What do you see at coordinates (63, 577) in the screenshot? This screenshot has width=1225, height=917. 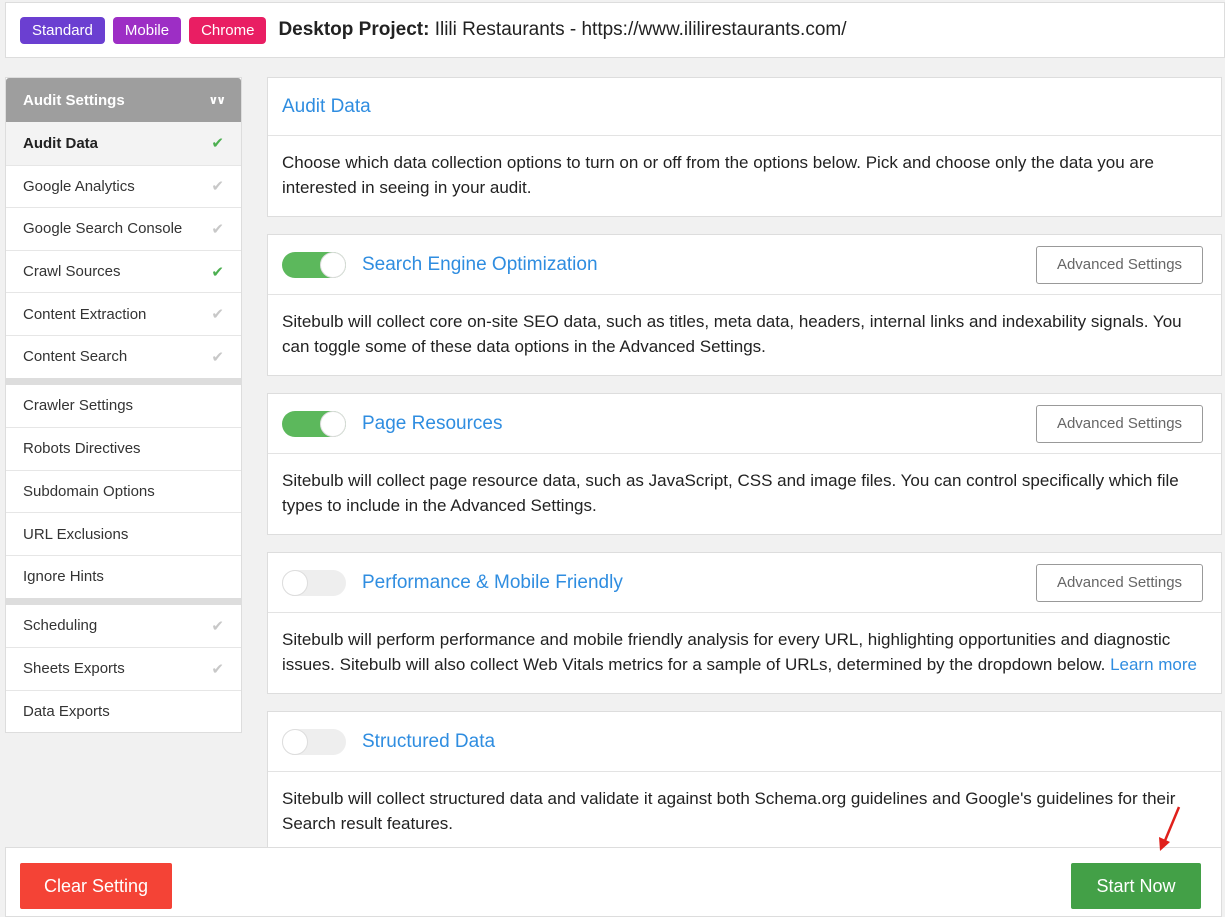 I see `sidebar-item-label: Ignore Hints` at bounding box center [63, 577].